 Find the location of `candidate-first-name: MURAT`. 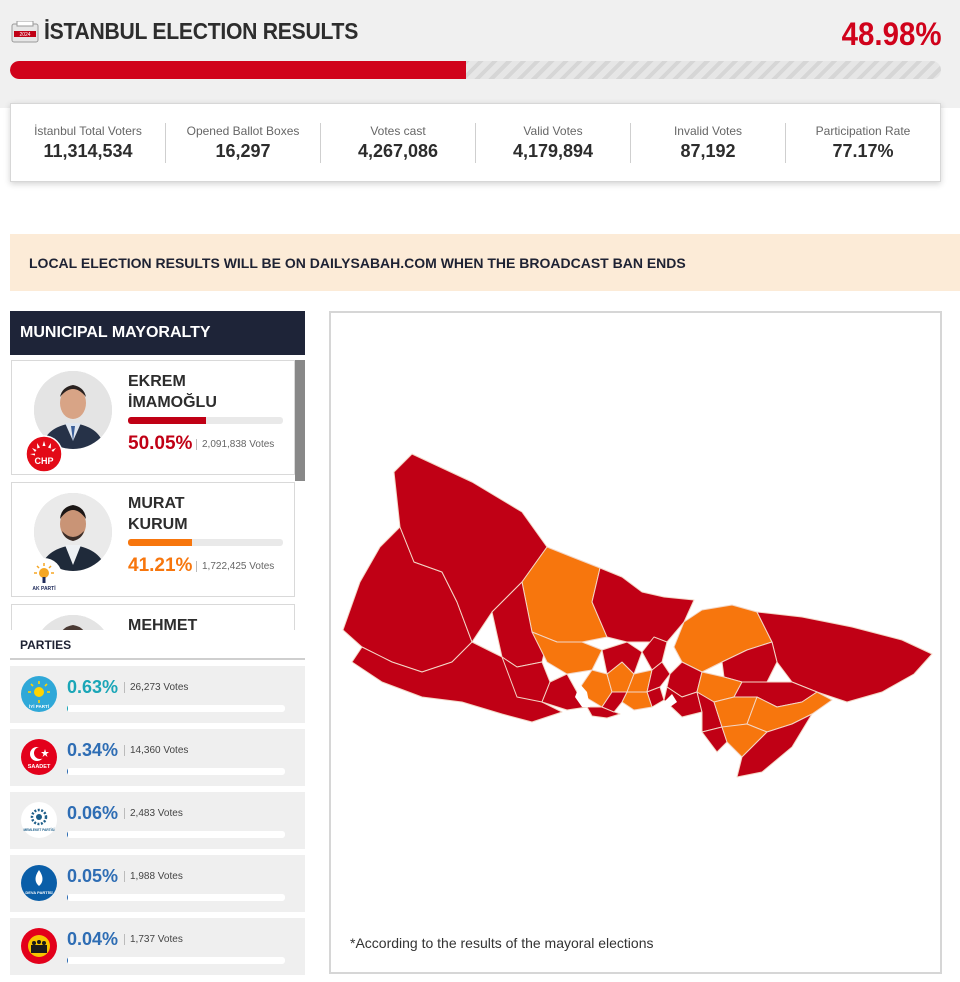

candidate-first-name: MURAT is located at coordinates (156, 503).